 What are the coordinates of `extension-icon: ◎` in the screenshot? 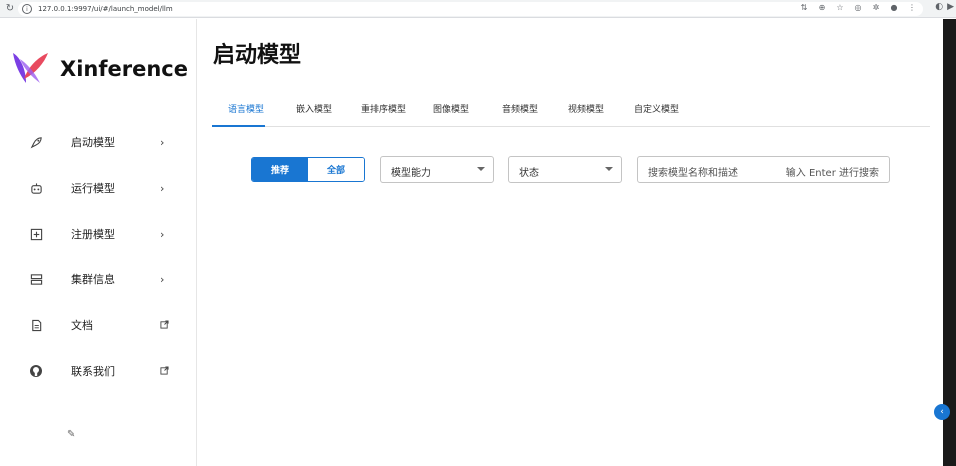 It's located at (858, 7).